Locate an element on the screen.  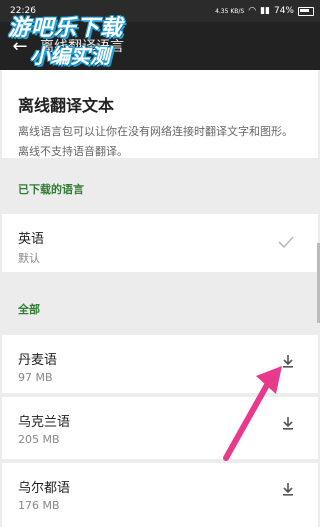
language-size: 205 MB is located at coordinates (39, 439).